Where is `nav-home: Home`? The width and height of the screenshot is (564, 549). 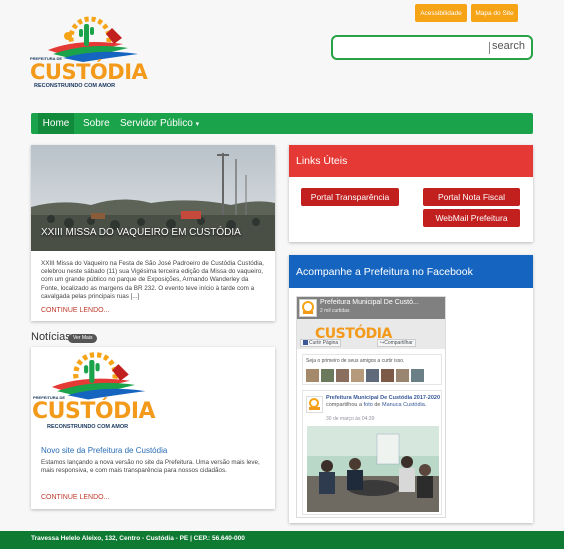 nav-home: Home is located at coordinates (56, 123).